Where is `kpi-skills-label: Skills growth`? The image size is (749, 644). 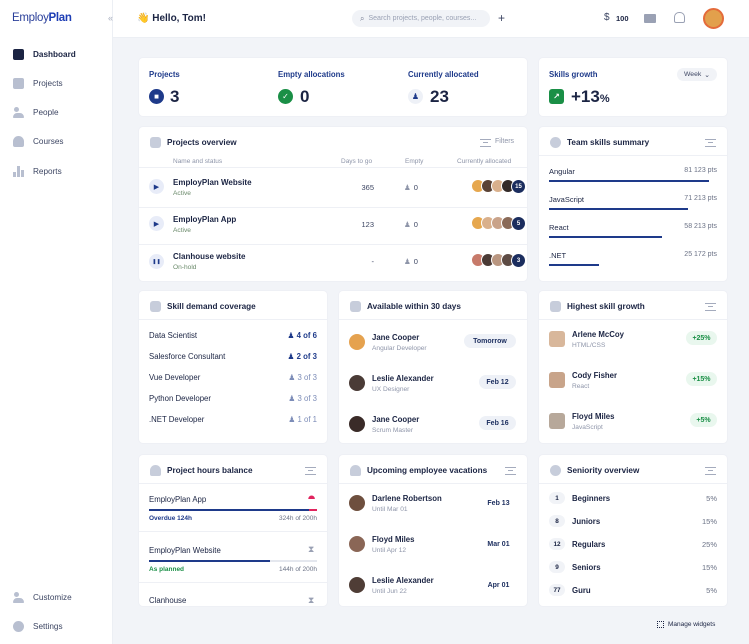
kpi-skills-label: Skills growth is located at coordinates (573, 74).